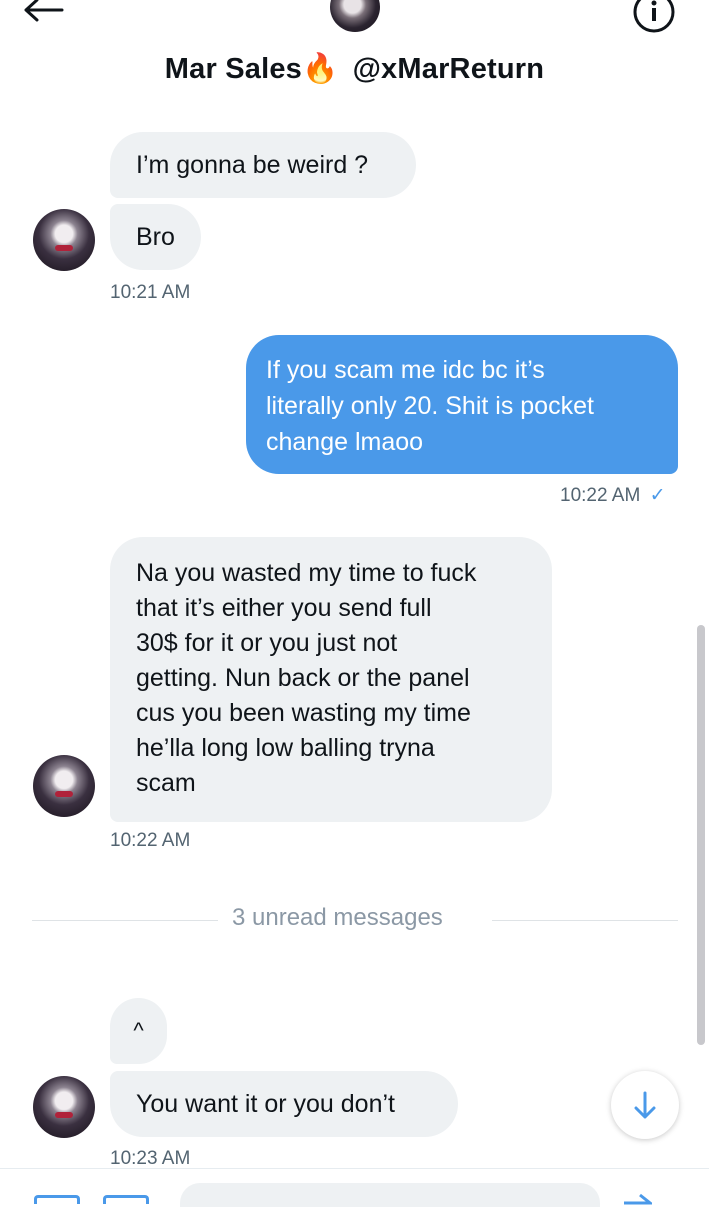 The height and width of the screenshot is (1207, 709). Describe the element at coordinates (320, 69) in the screenshot. I see `fire-emoji-icon: 🔥` at that location.